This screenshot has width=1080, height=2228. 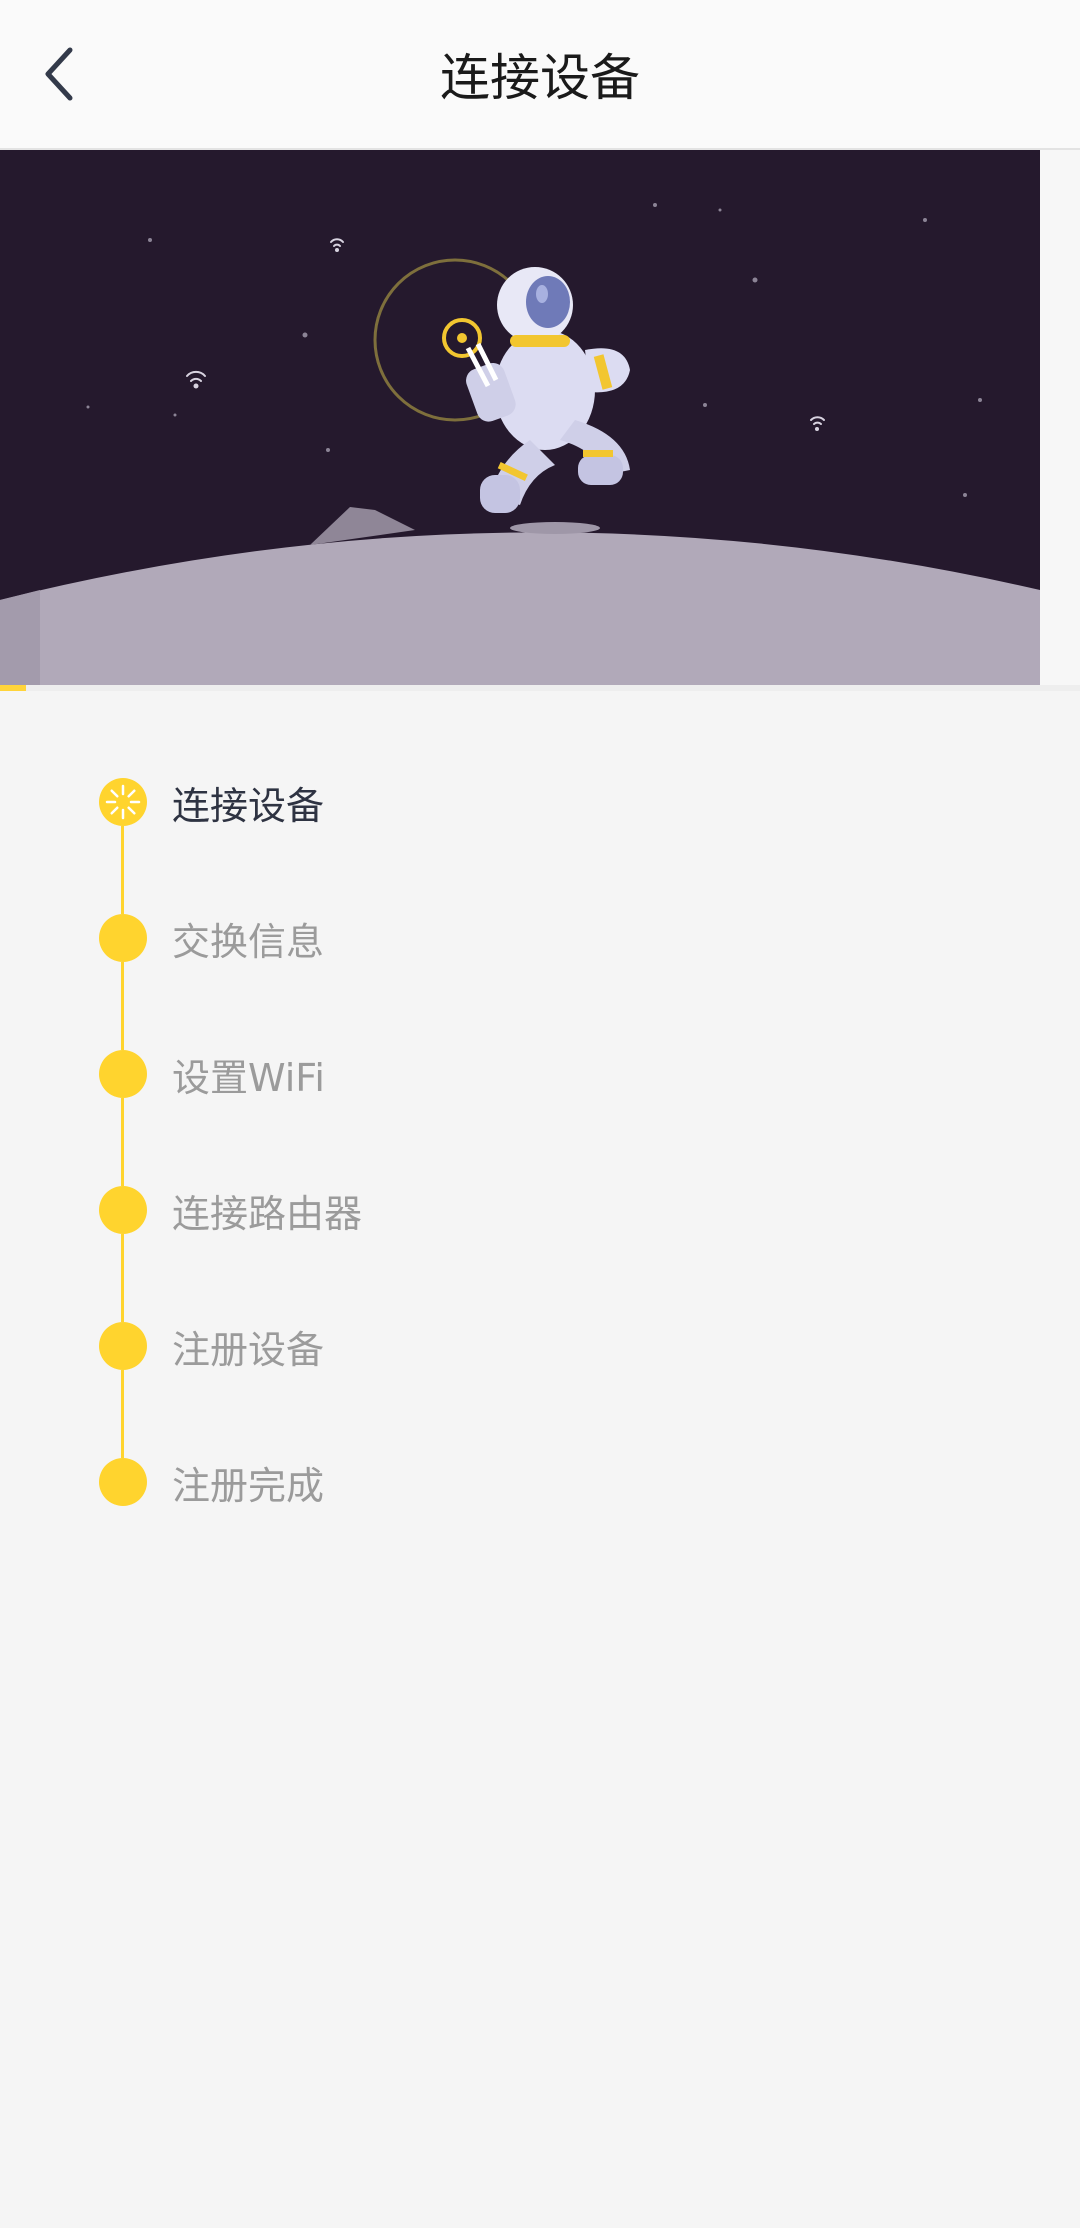 What do you see at coordinates (123, 802) in the screenshot?
I see `spinner-icon` at bounding box center [123, 802].